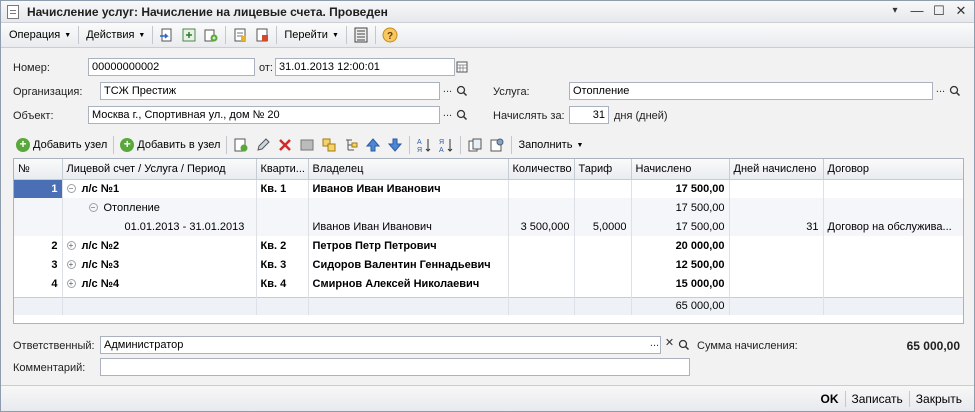 This screenshot has height=412, width=975. What do you see at coordinates (240, 35) in the screenshot?
I see `document-movement-icon` at bounding box center [240, 35].